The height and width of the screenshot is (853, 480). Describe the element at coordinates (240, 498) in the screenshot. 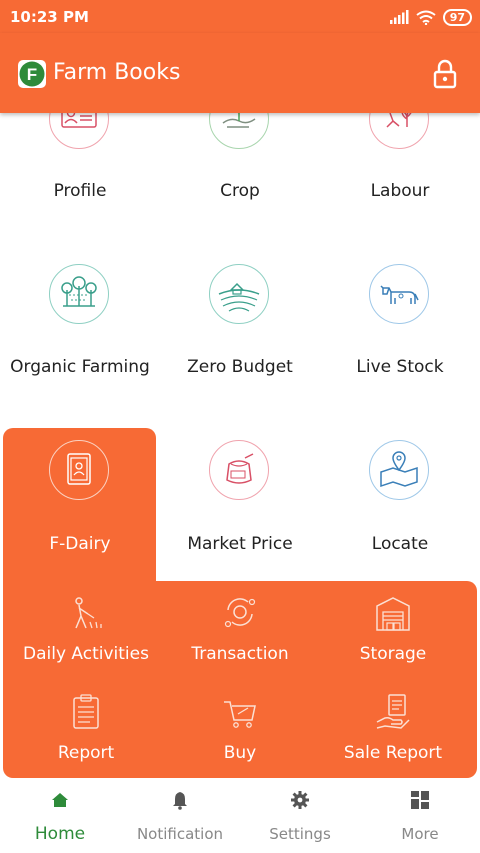

I see `tile-market-price: Market Price` at that location.